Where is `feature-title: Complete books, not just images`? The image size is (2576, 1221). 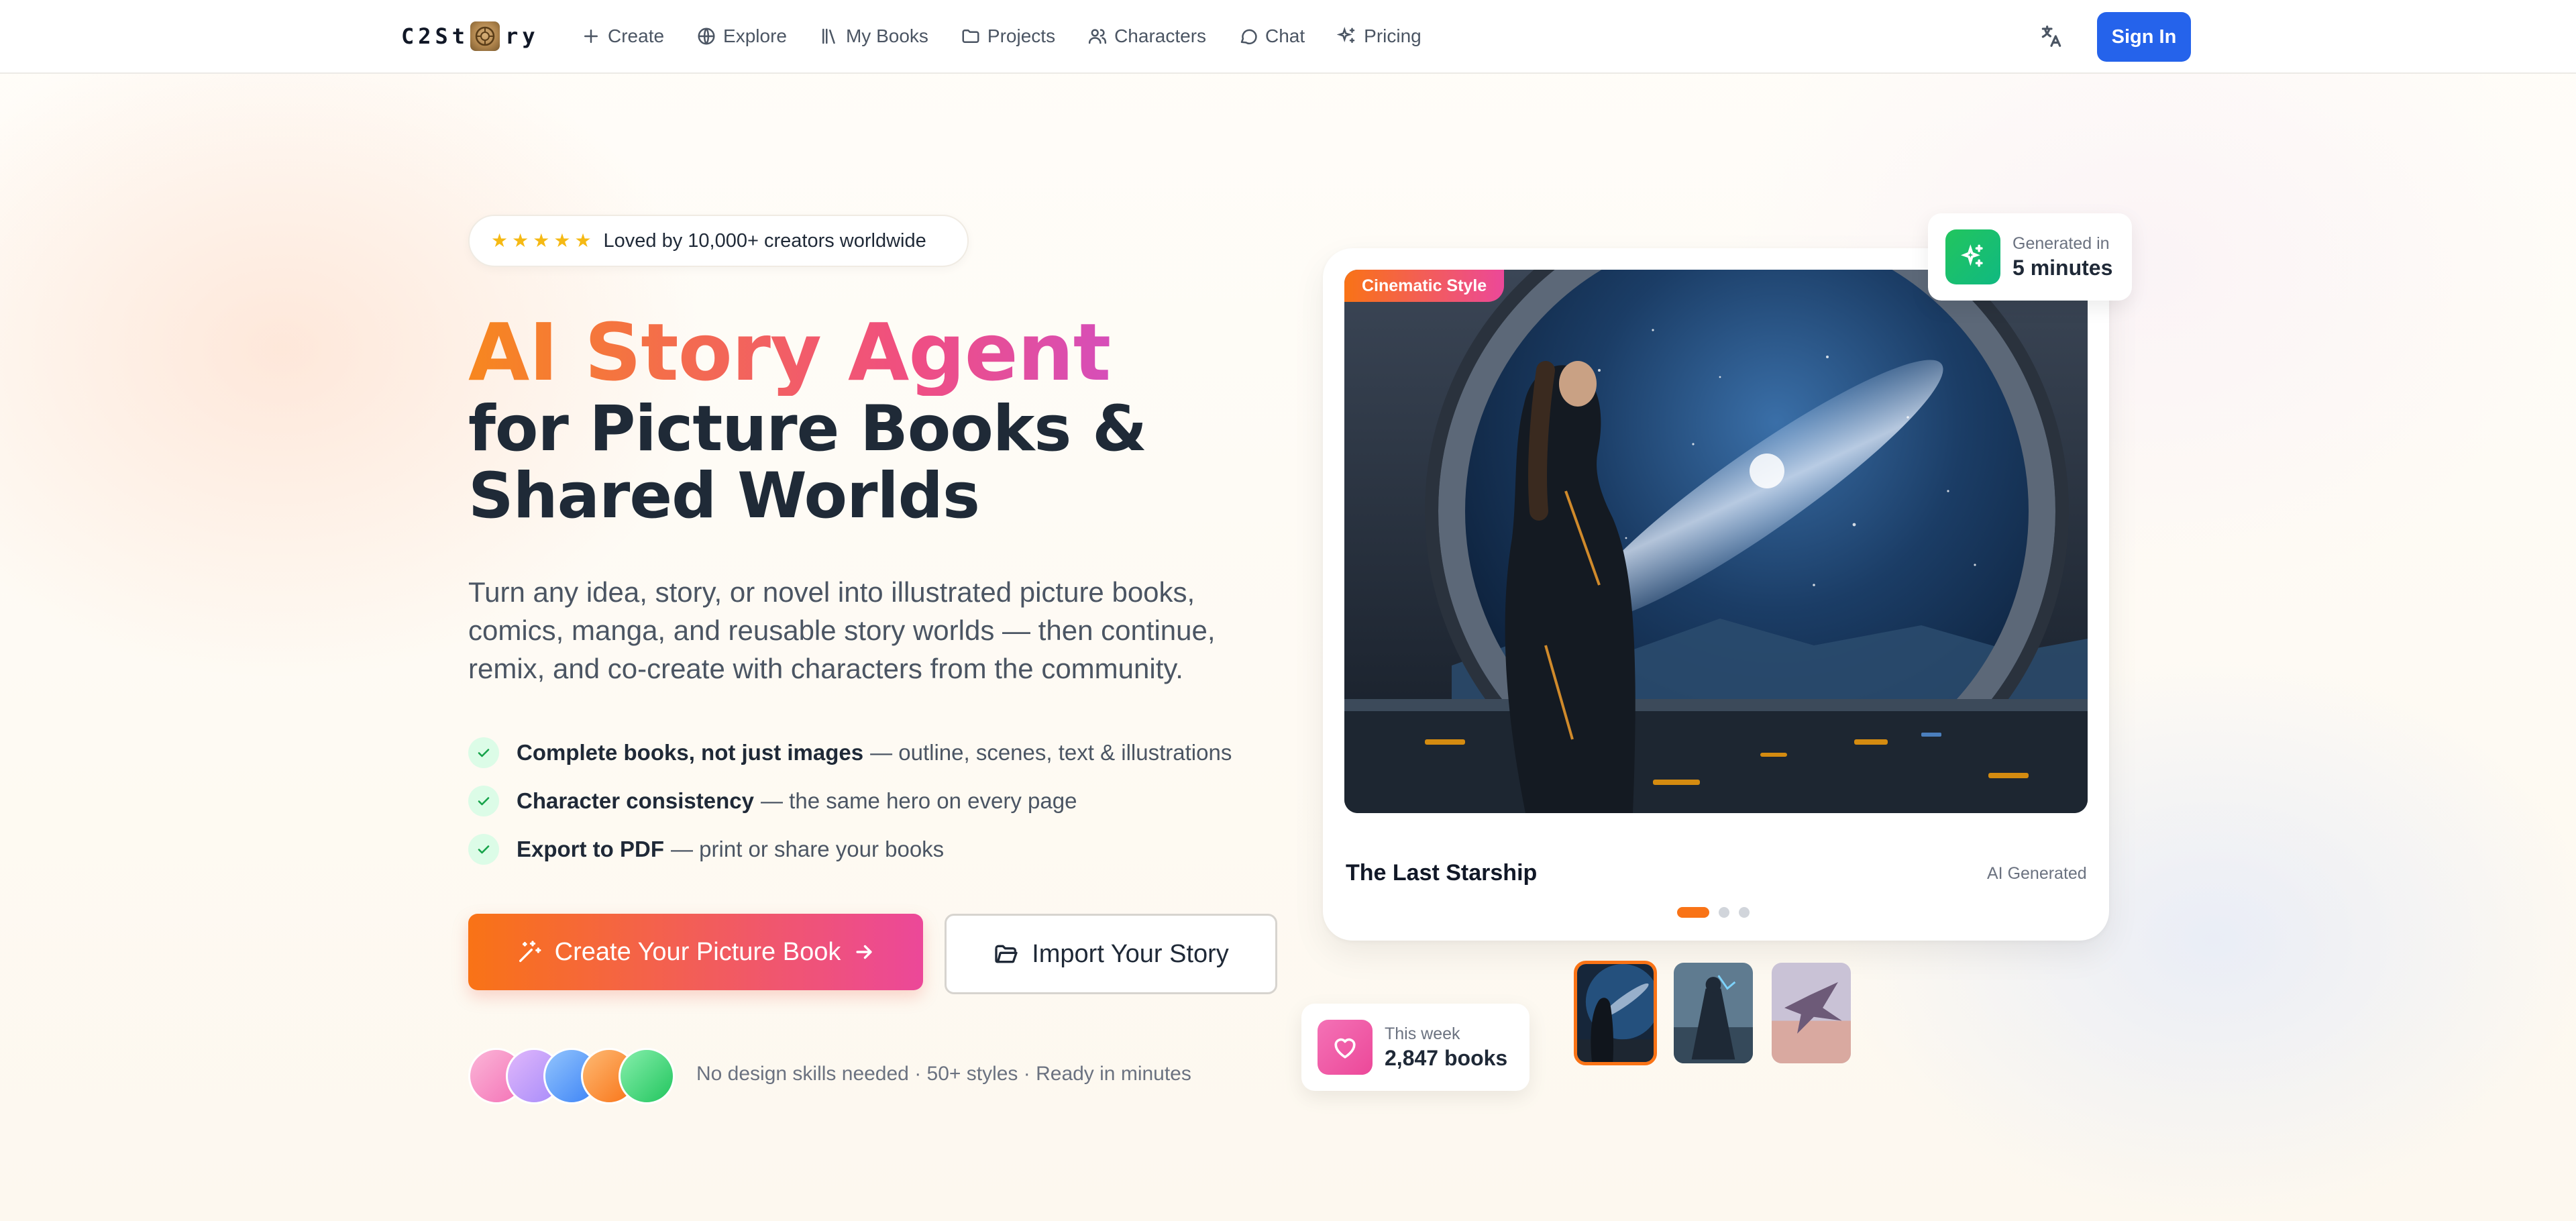
feature-title: Complete books, not just images is located at coordinates (690, 752).